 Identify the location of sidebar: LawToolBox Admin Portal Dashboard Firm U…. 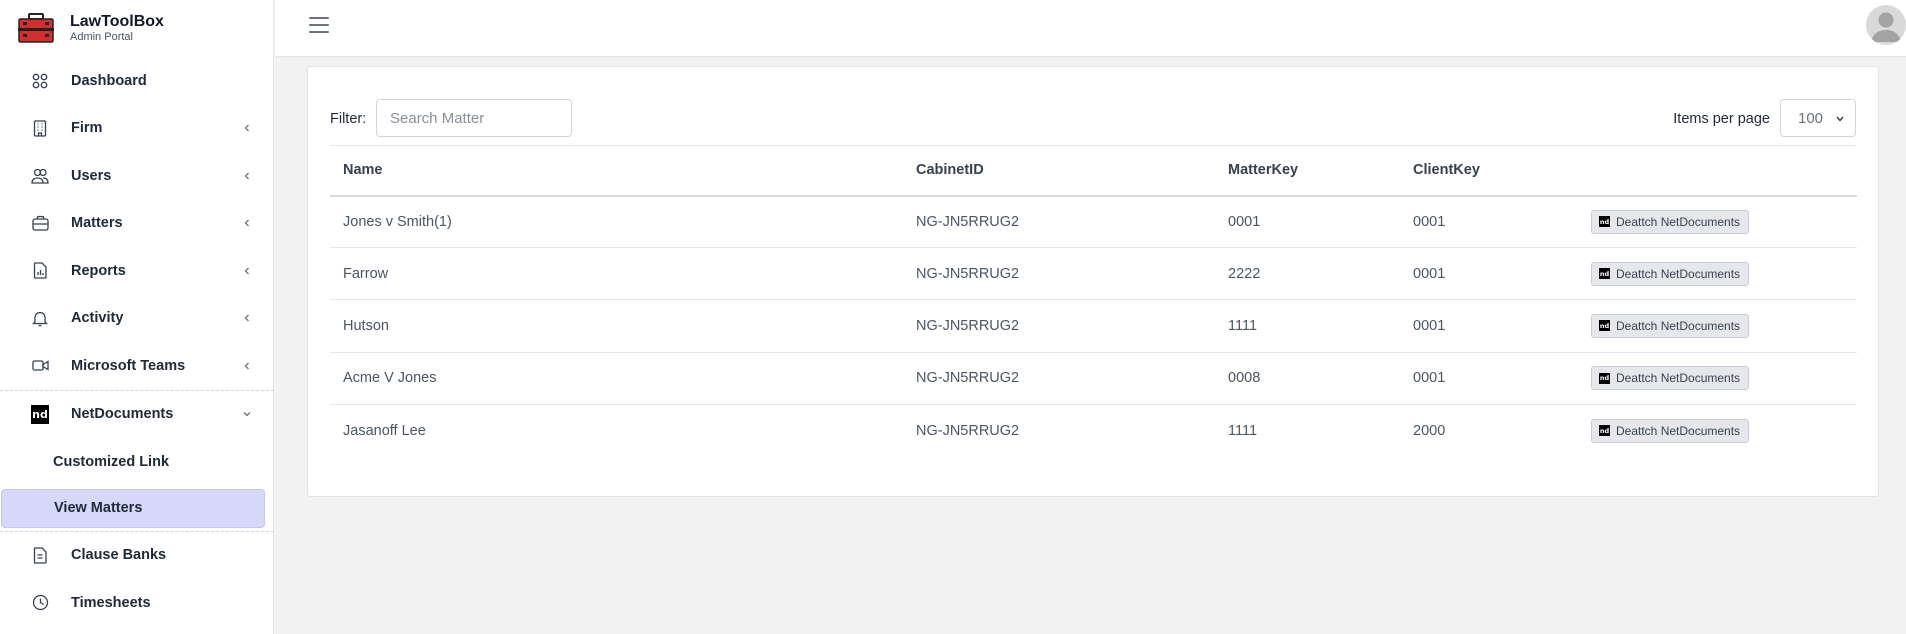
(137, 317).